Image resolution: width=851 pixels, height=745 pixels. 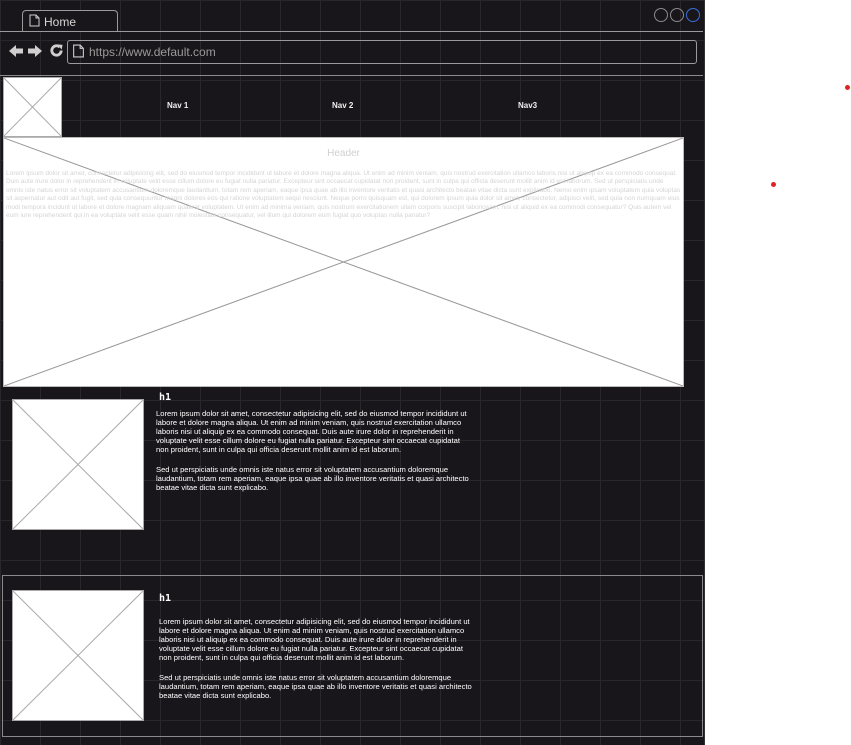 I want to click on tab-home: Home, so click(x=70, y=21).